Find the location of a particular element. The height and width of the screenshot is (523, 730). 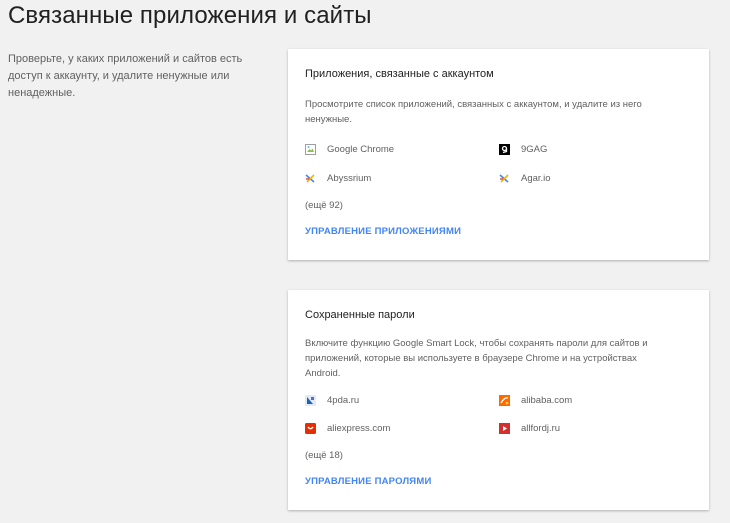

password-item-alibaba: alibaba.com is located at coordinates (535, 400).